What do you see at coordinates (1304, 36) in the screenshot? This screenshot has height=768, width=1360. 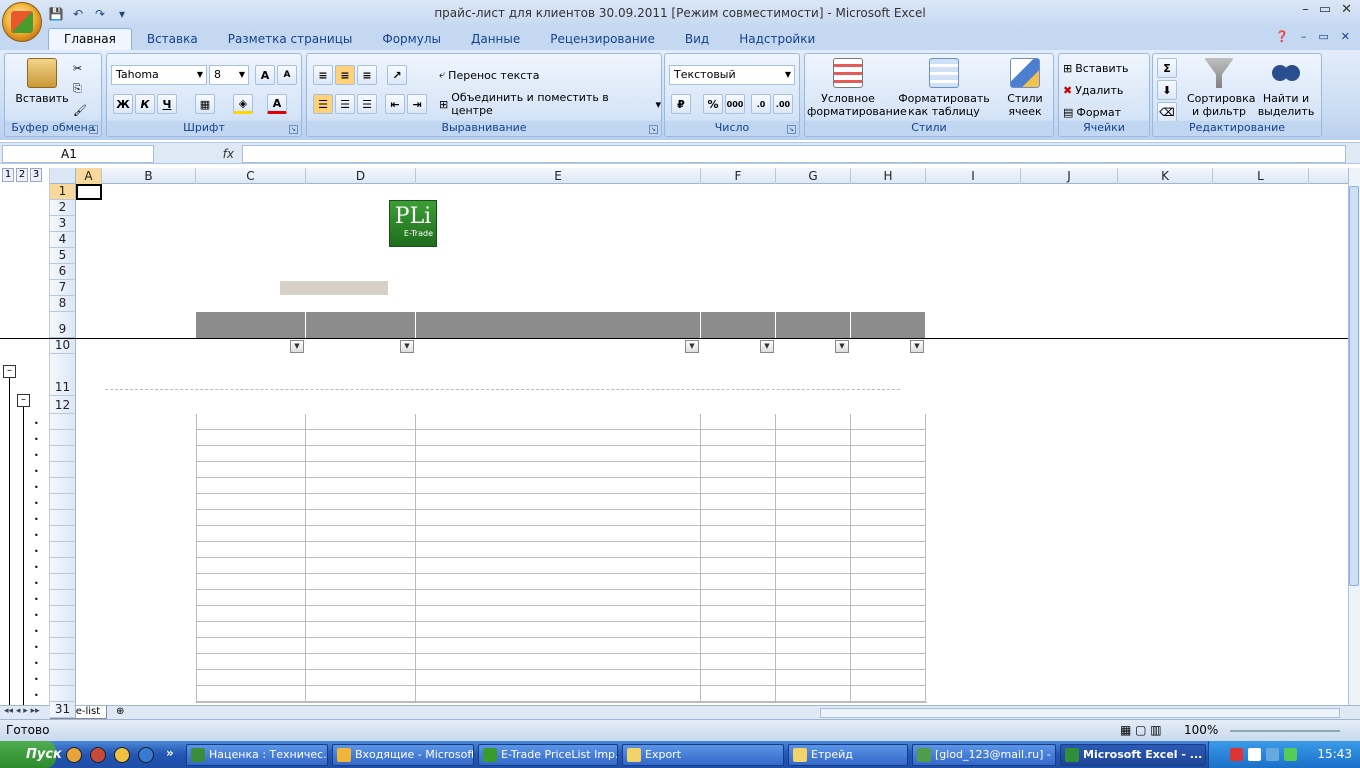 I see `workbook-minimize-icon: –` at bounding box center [1304, 36].